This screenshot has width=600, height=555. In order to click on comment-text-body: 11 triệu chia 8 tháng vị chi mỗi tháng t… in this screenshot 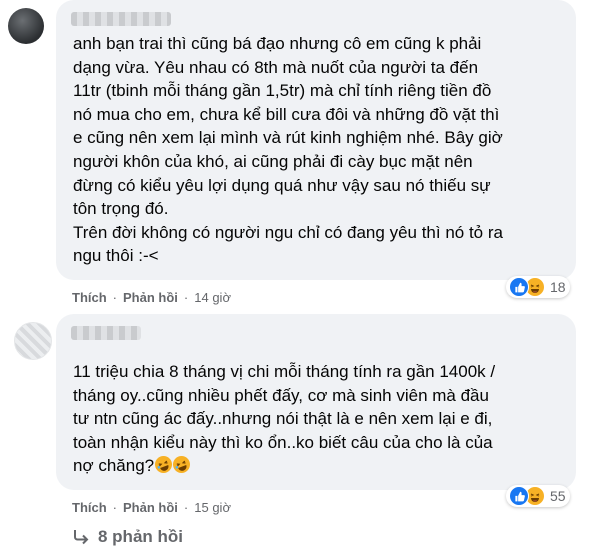, I will do `click(284, 419)`.